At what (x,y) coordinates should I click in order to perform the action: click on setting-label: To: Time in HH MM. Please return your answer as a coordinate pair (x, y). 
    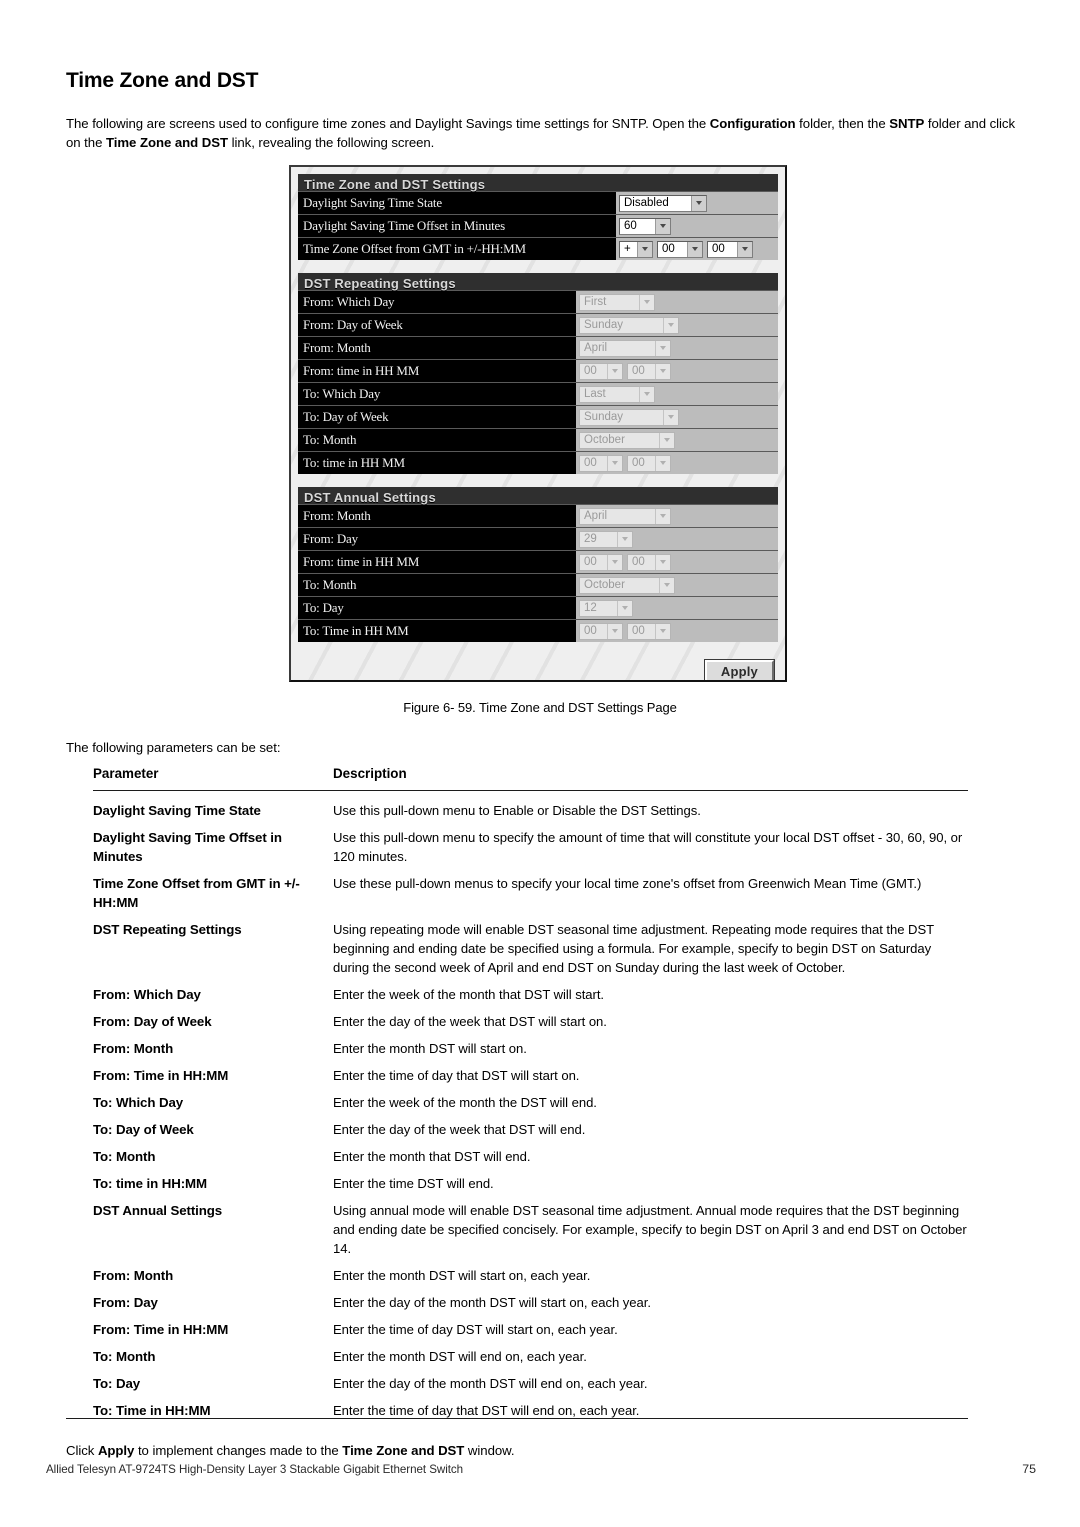
    Looking at the image, I should click on (437, 631).